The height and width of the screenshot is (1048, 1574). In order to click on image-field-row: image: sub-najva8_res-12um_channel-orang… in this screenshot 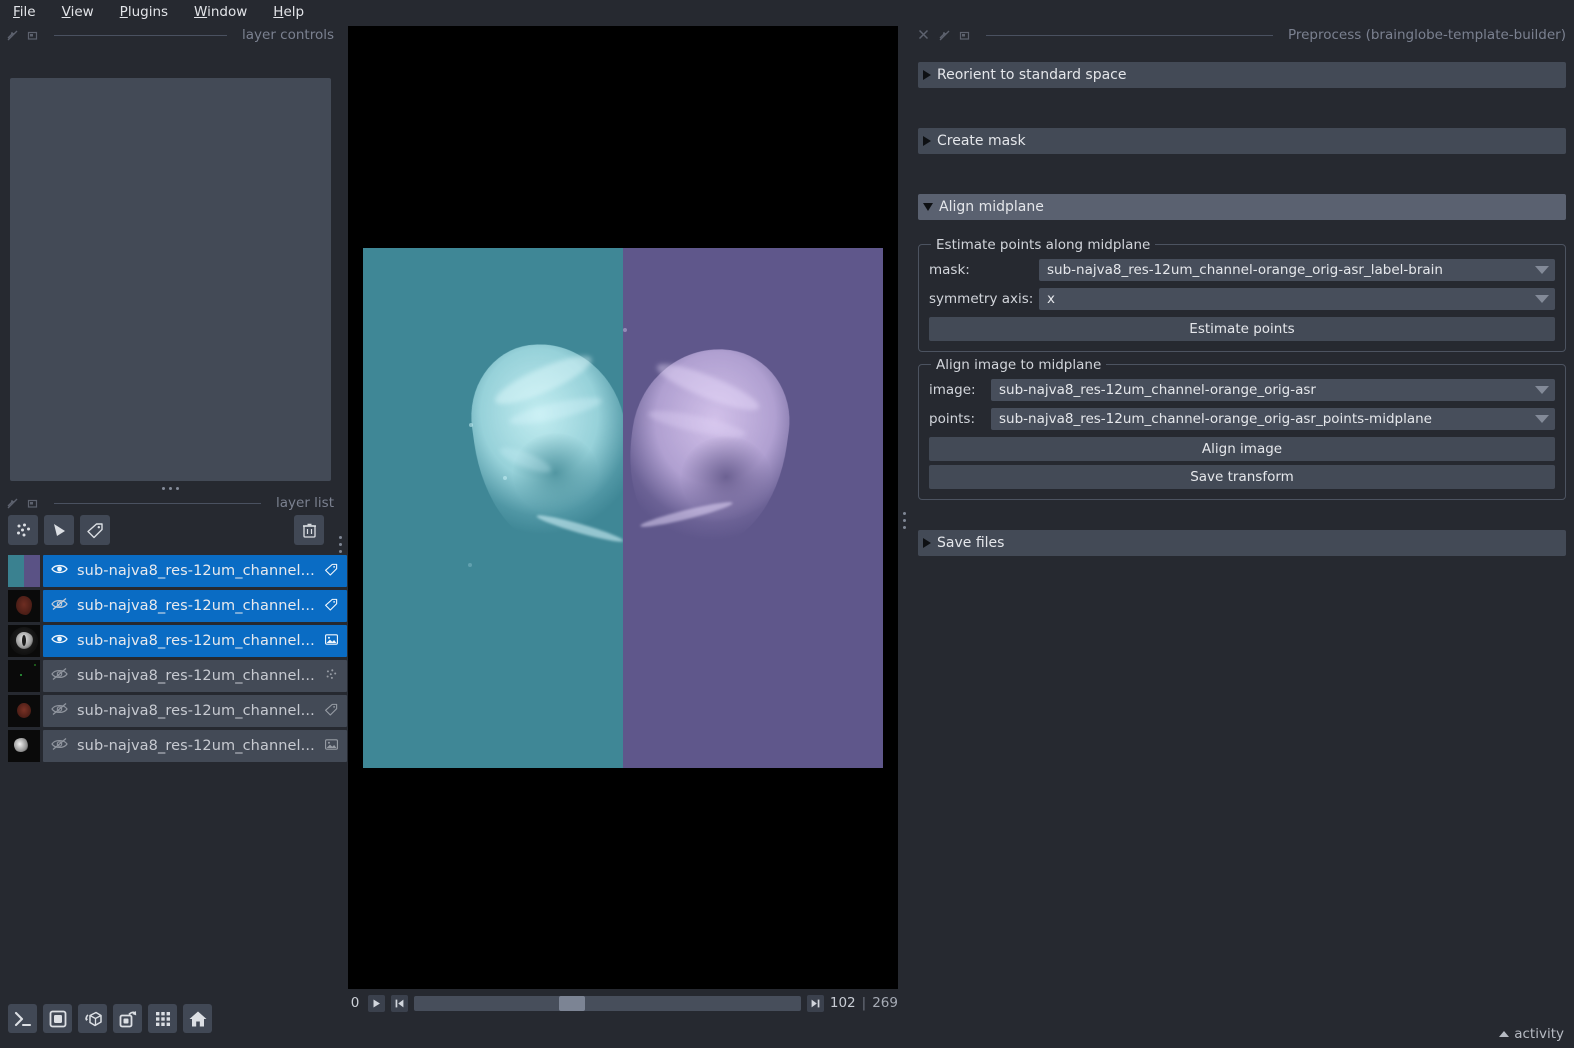, I will do `click(1242, 390)`.